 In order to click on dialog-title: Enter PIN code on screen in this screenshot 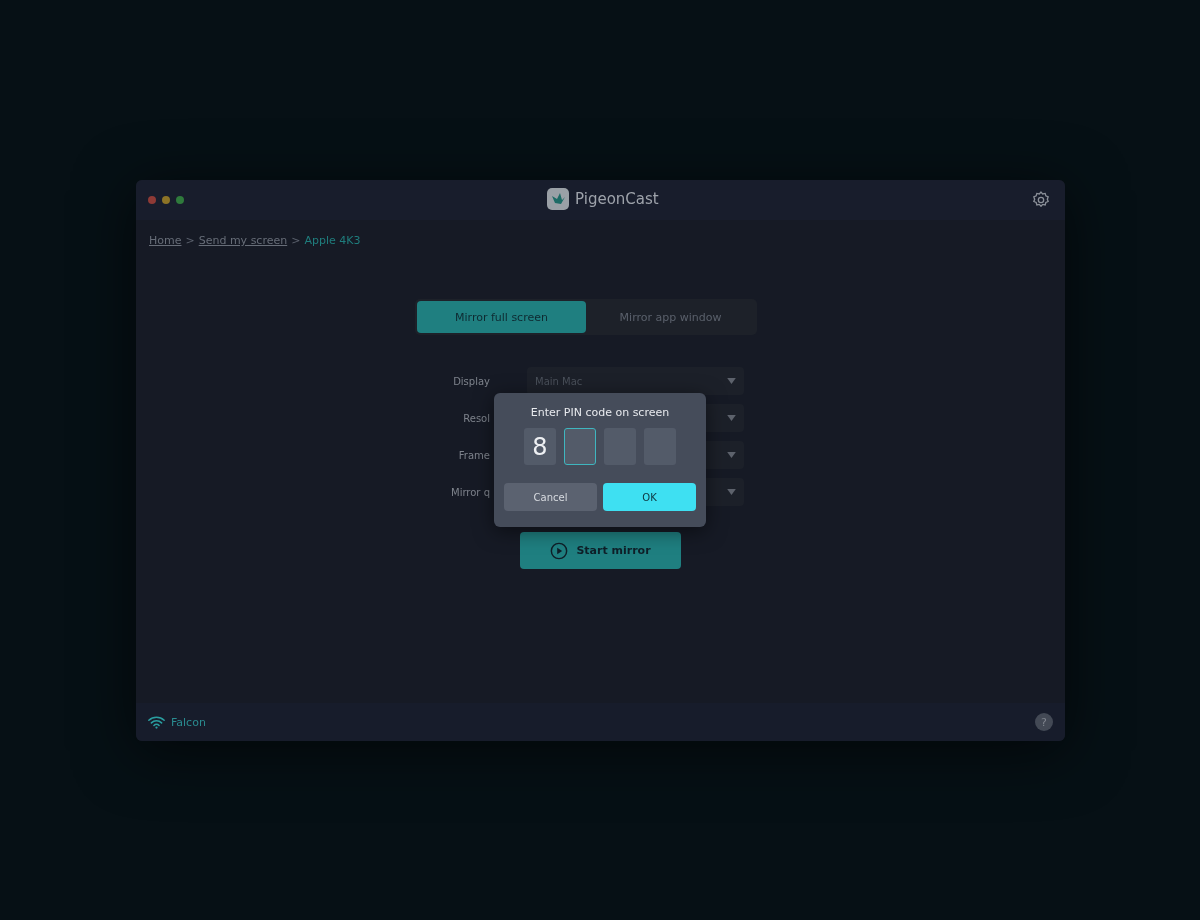, I will do `click(600, 412)`.